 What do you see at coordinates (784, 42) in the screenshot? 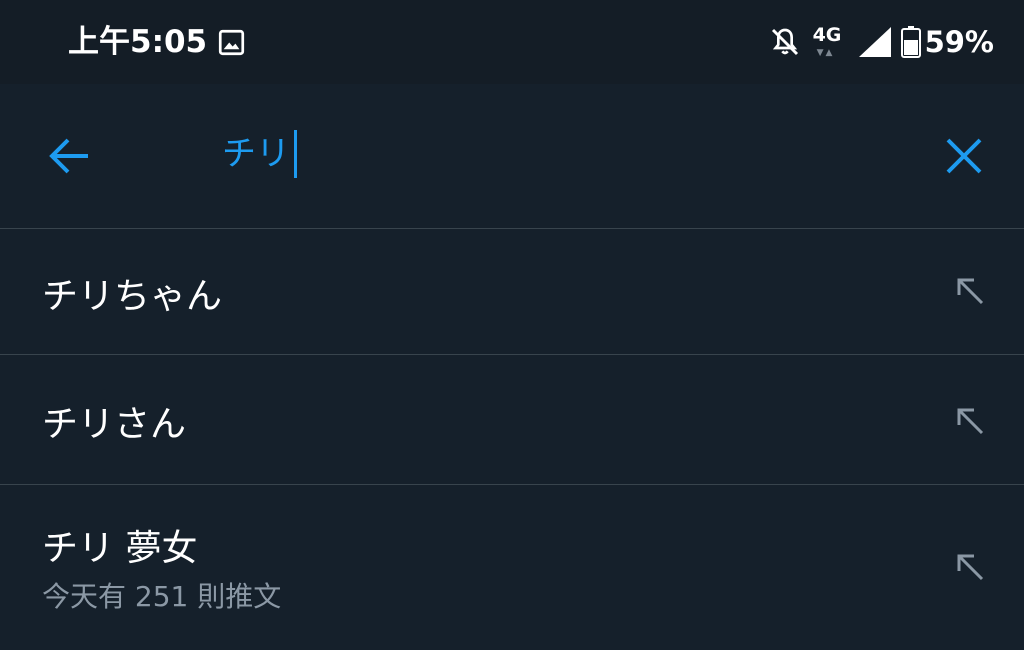
I see `bell-off-icon` at bounding box center [784, 42].